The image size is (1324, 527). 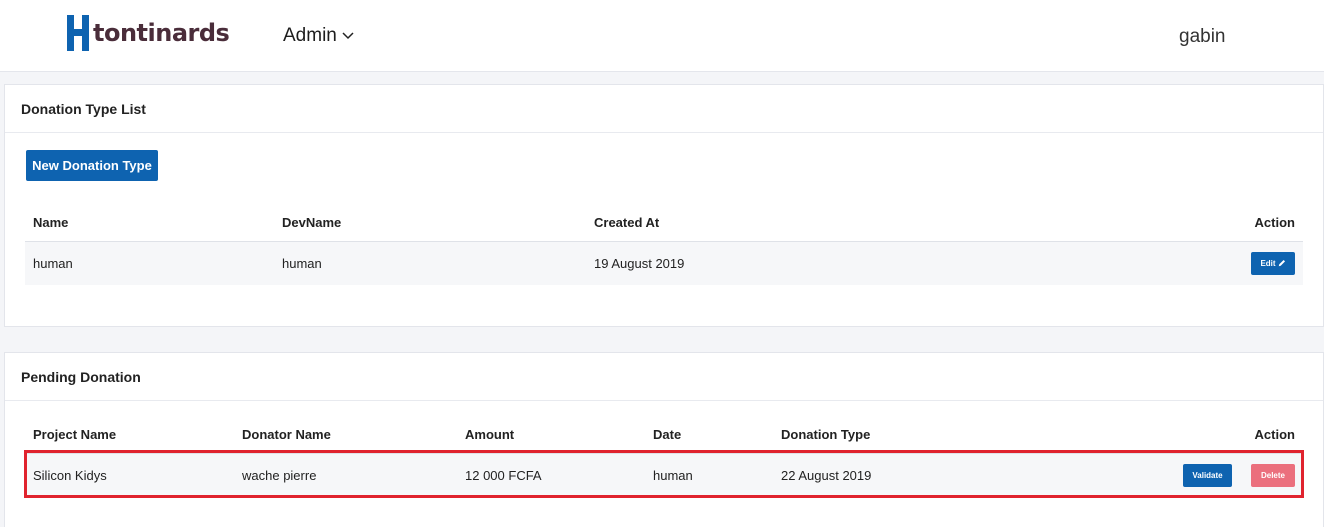 What do you see at coordinates (149, 263) in the screenshot?
I see `cell-name: human` at bounding box center [149, 263].